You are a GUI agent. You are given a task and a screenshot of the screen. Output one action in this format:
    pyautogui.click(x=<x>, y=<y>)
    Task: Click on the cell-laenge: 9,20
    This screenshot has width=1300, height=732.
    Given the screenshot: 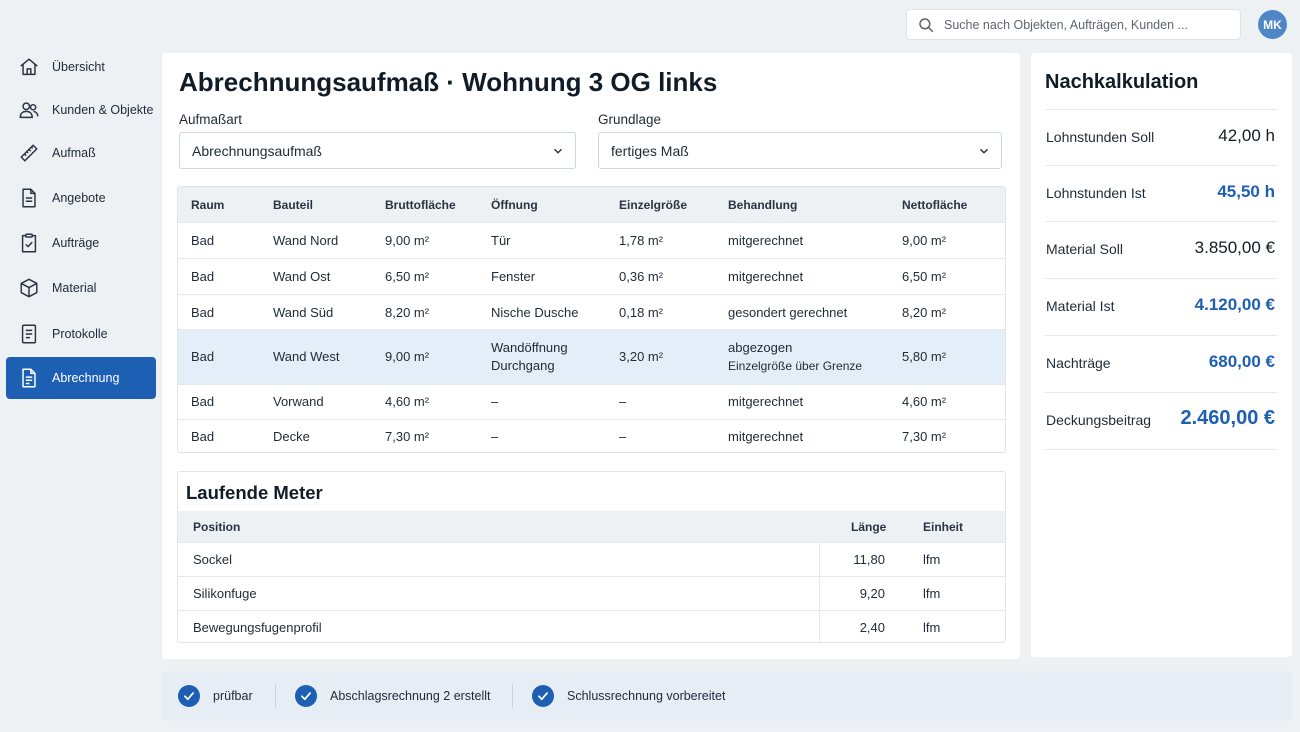 What is the action you would take?
    pyautogui.click(x=872, y=593)
    